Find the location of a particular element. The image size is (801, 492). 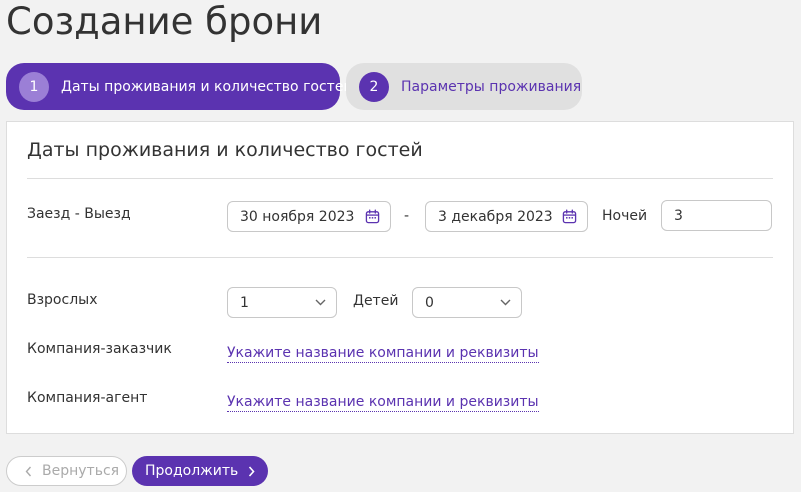

step-dates-guests: 1 Даты проживания и количество гостей is located at coordinates (179, 86).